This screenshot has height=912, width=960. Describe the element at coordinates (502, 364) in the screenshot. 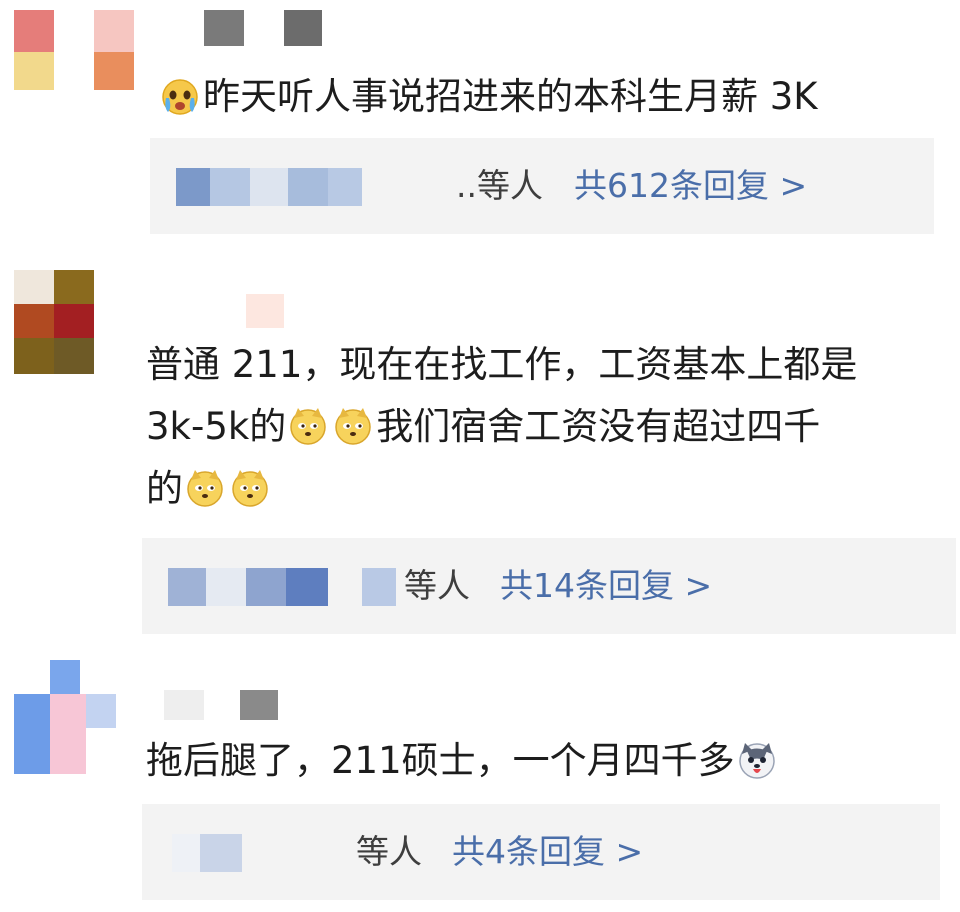

I see `comment-2-line-1: 普通 211，现在在找工作，工资基本上都是` at that location.